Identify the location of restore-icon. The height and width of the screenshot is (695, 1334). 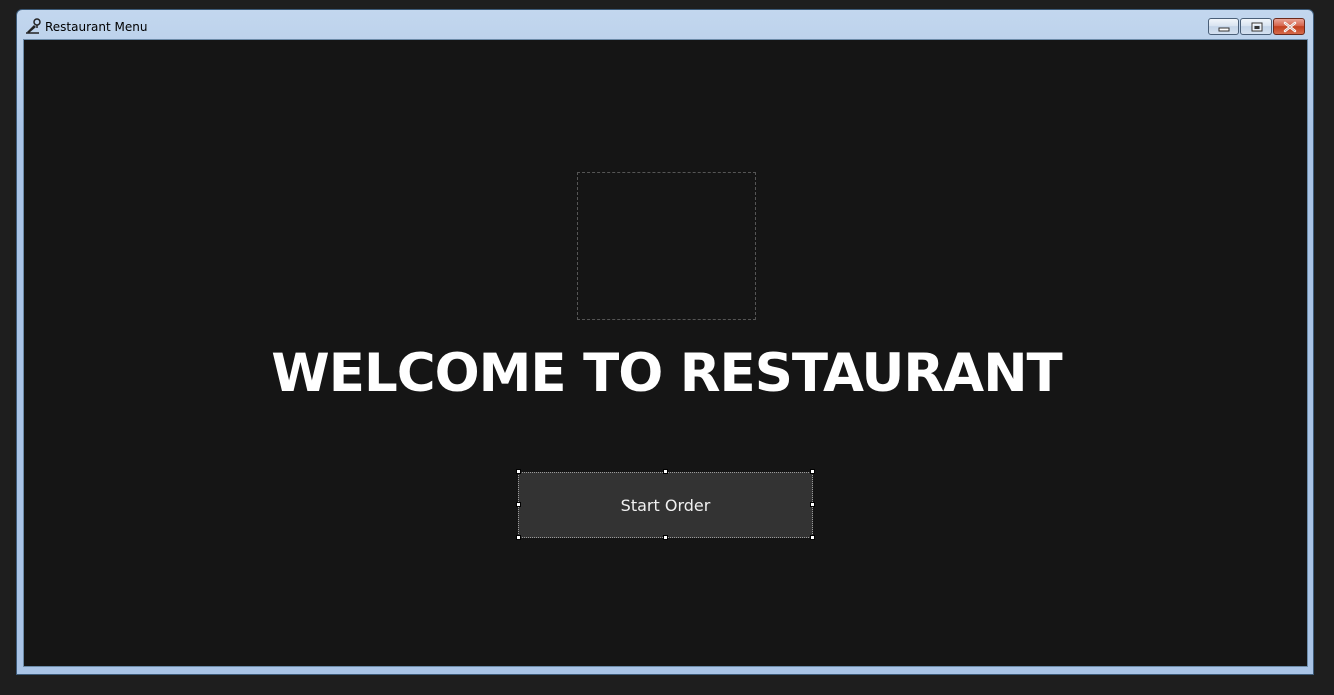
(1257, 27).